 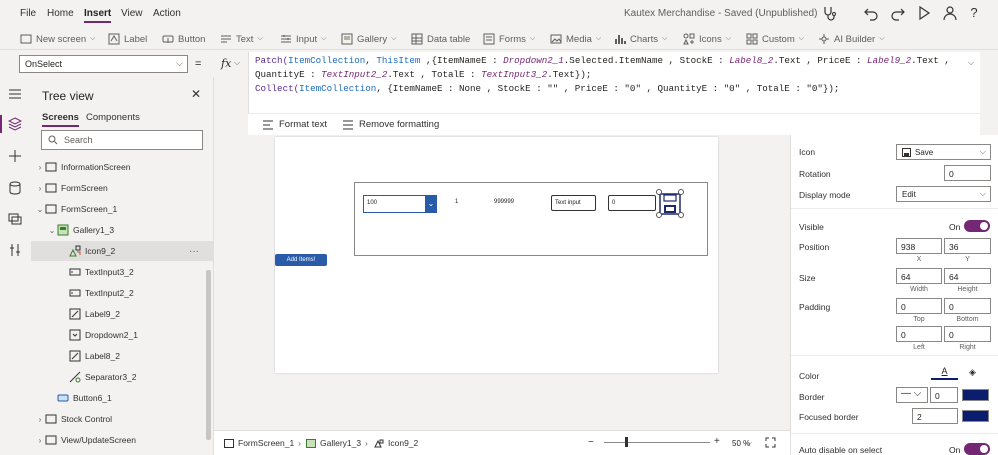 I want to click on help-icon: ?, so click(x=974, y=13).